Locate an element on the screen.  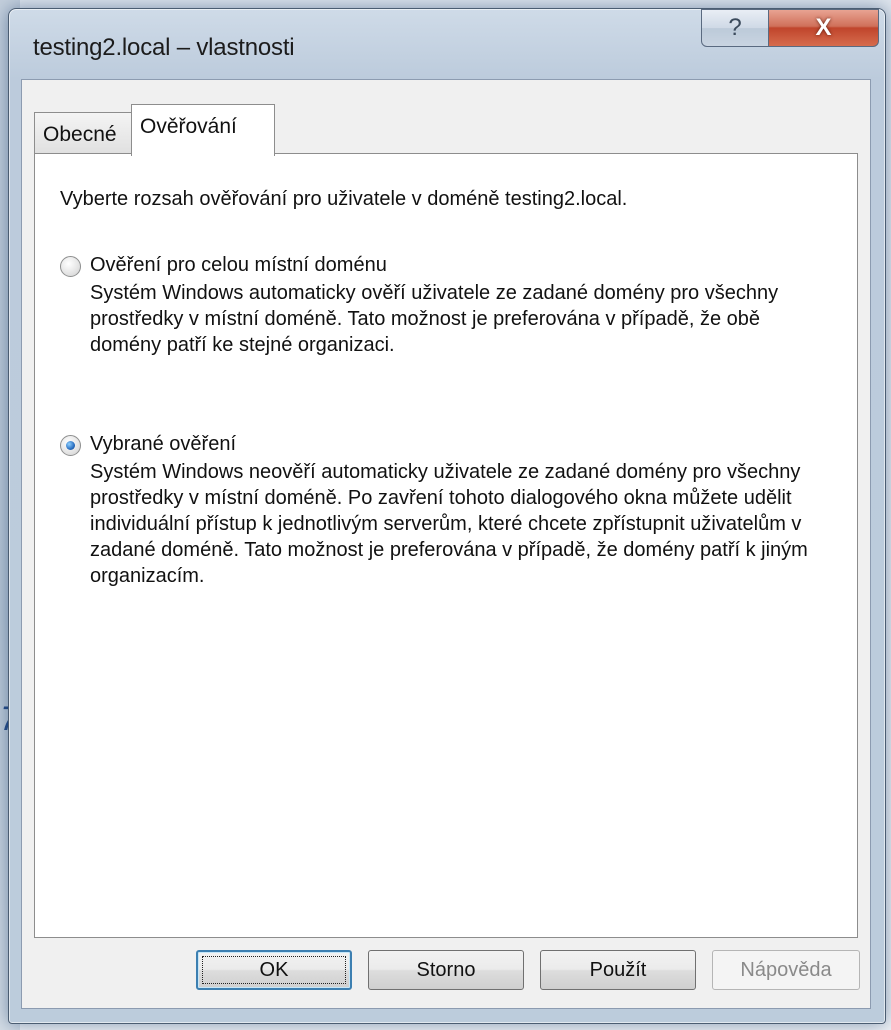
cancel-button: Storno is located at coordinates (446, 970).